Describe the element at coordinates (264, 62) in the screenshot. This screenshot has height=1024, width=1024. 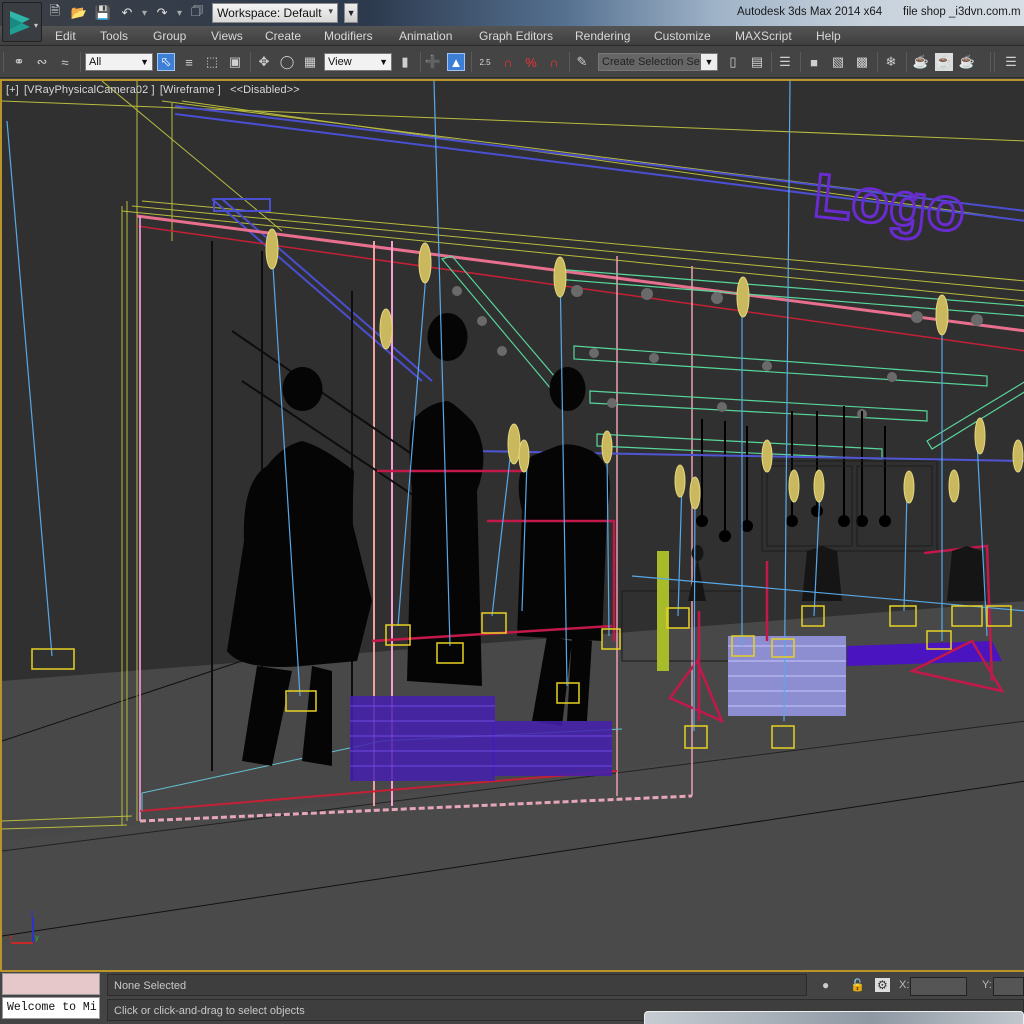
I see `move-icon: ✥` at that location.